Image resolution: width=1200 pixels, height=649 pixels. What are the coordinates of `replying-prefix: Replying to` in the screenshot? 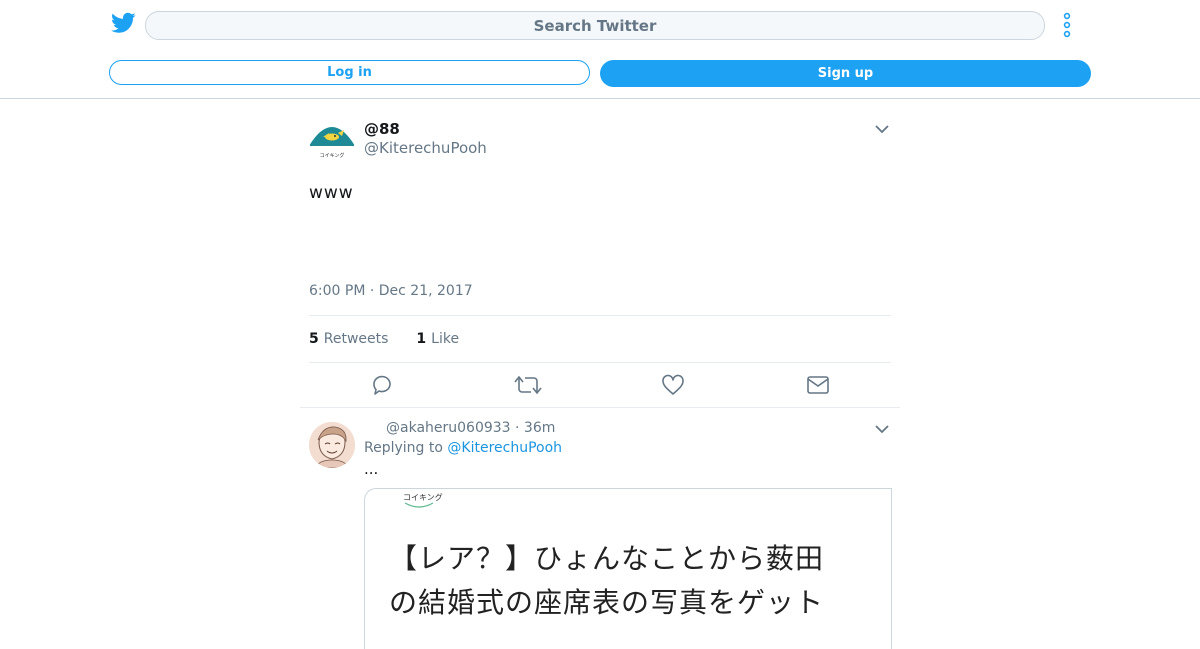 It's located at (403, 448).